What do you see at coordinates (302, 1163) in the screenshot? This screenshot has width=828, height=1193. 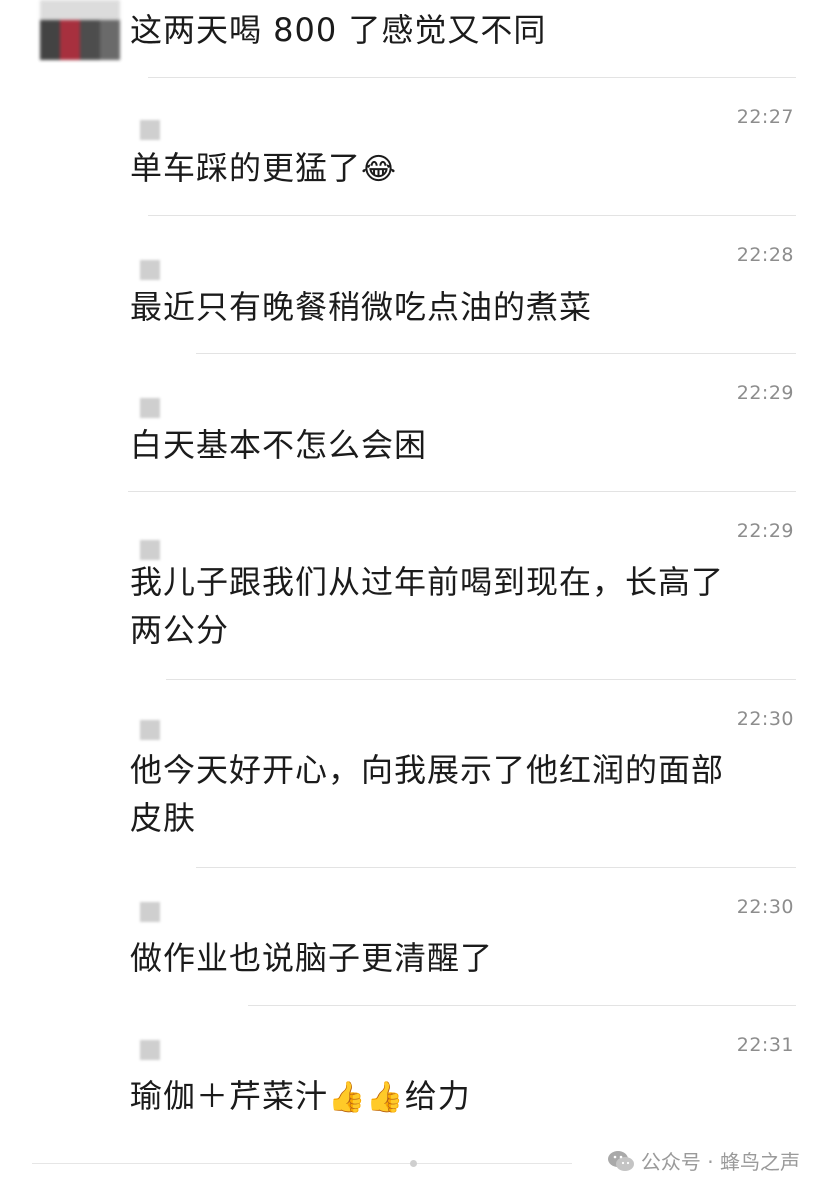 I see `footer-divider` at bounding box center [302, 1163].